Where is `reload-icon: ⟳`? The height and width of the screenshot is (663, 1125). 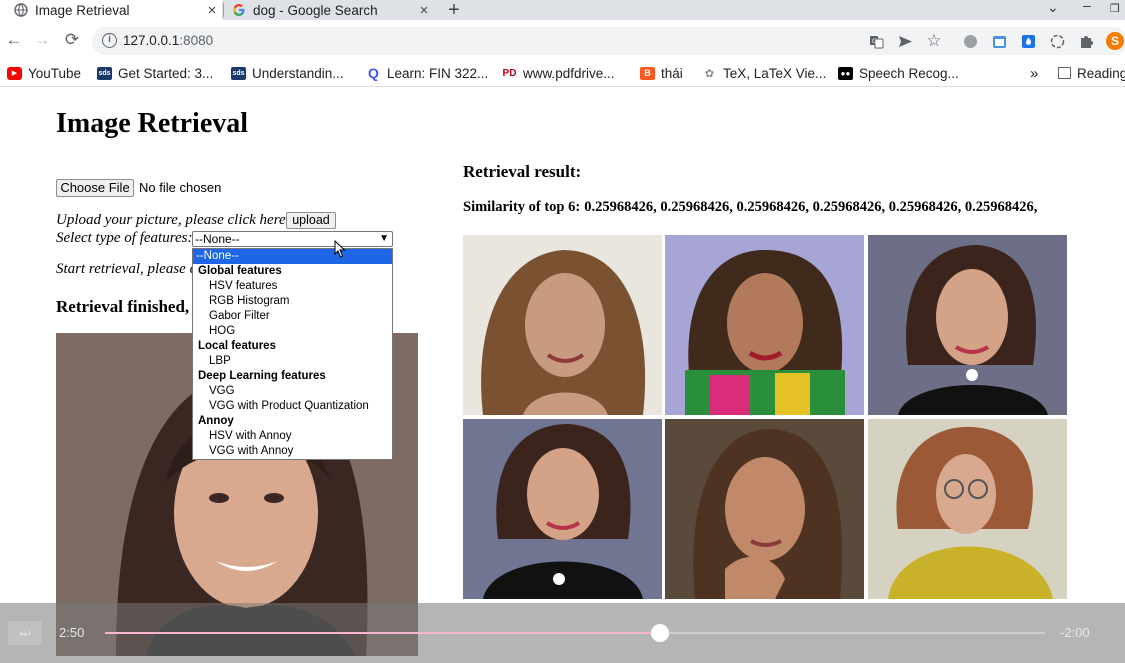
reload-icon: ⟳ is located at coordinates (72, 40).